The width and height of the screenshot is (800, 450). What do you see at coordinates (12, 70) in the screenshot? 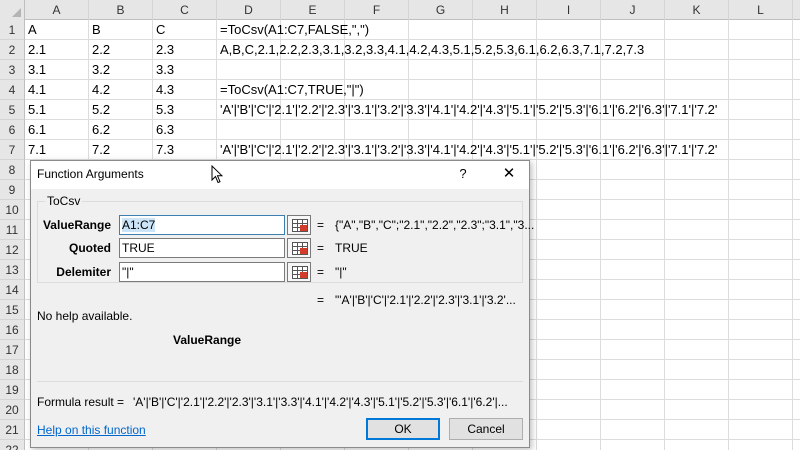
I see `row-header: 3` at bounding box center [12, 70].